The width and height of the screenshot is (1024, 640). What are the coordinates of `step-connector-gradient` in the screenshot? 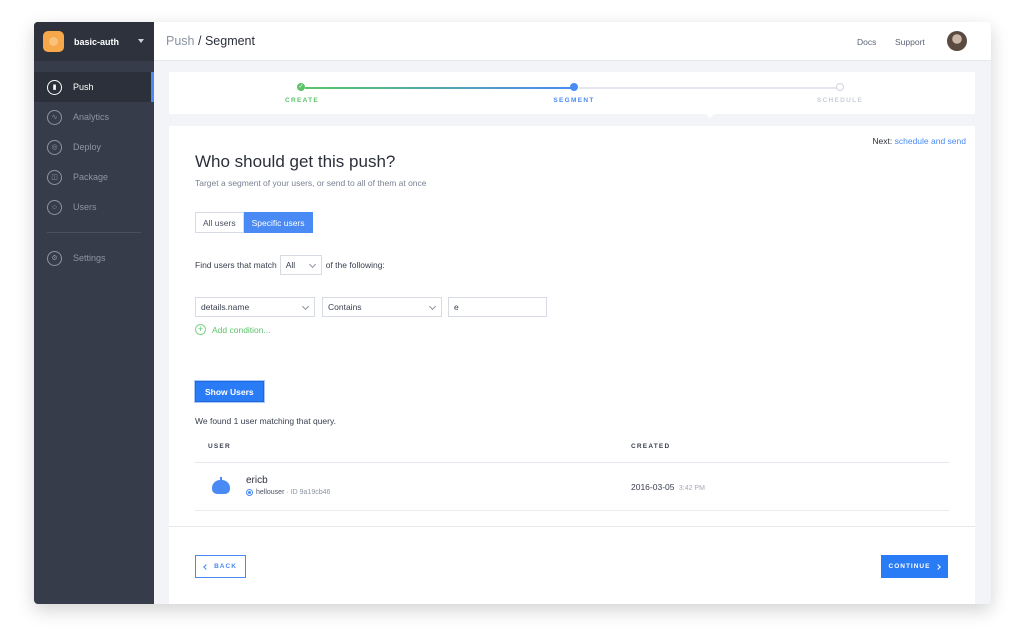 It's located at (441, 88).